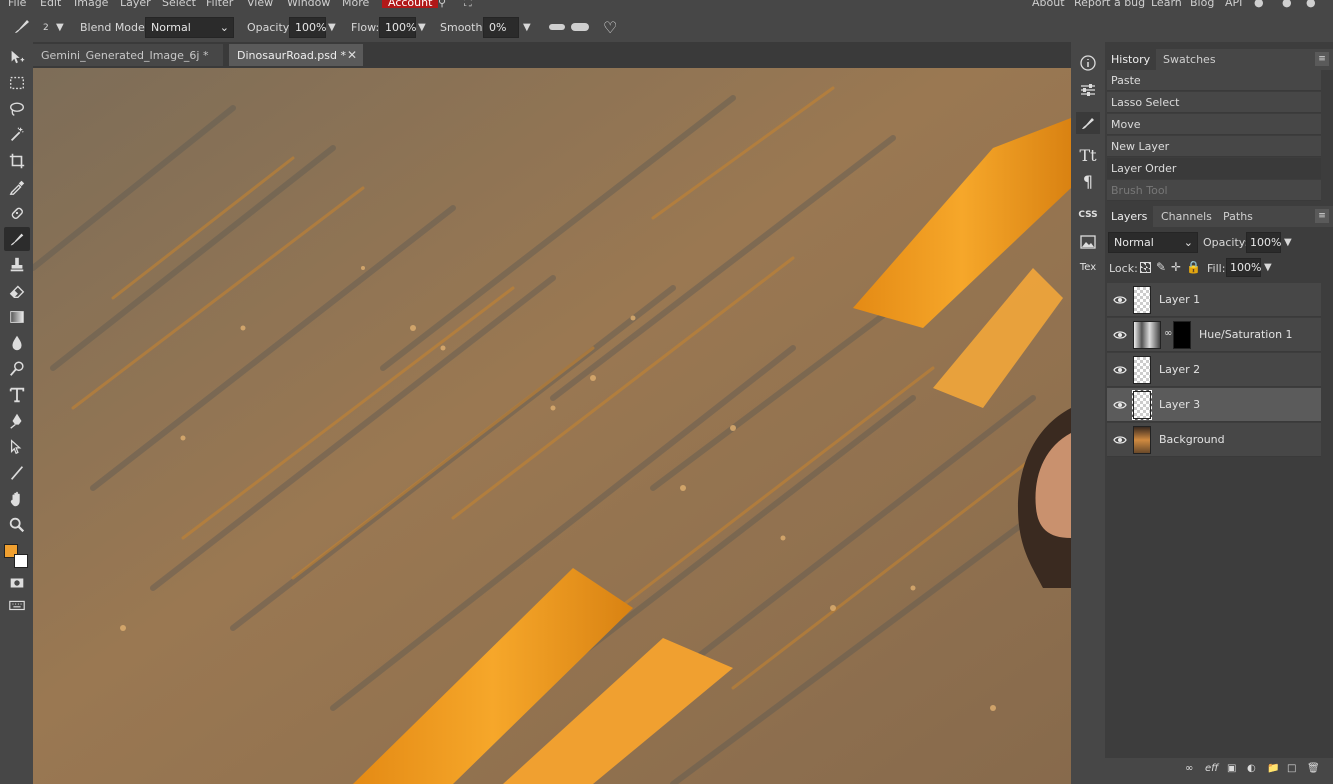 The image size is (1333, 784). Describe the element at coordinates (1153, 242) in the screenshot. I see `layer-blend-mode-select: Normal ⌄` at that location.